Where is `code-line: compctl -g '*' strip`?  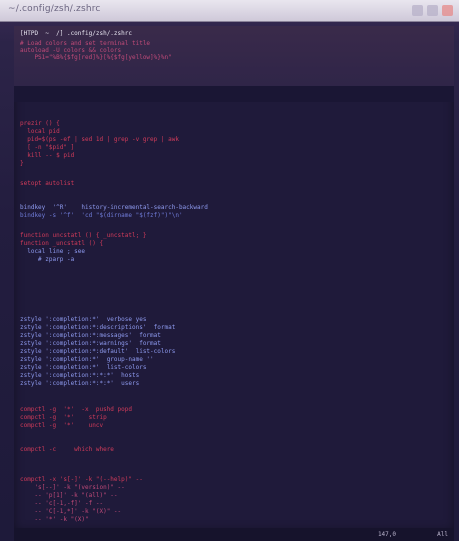
code-line: compctl -g '*' strip is located at coordinates (63, 417).